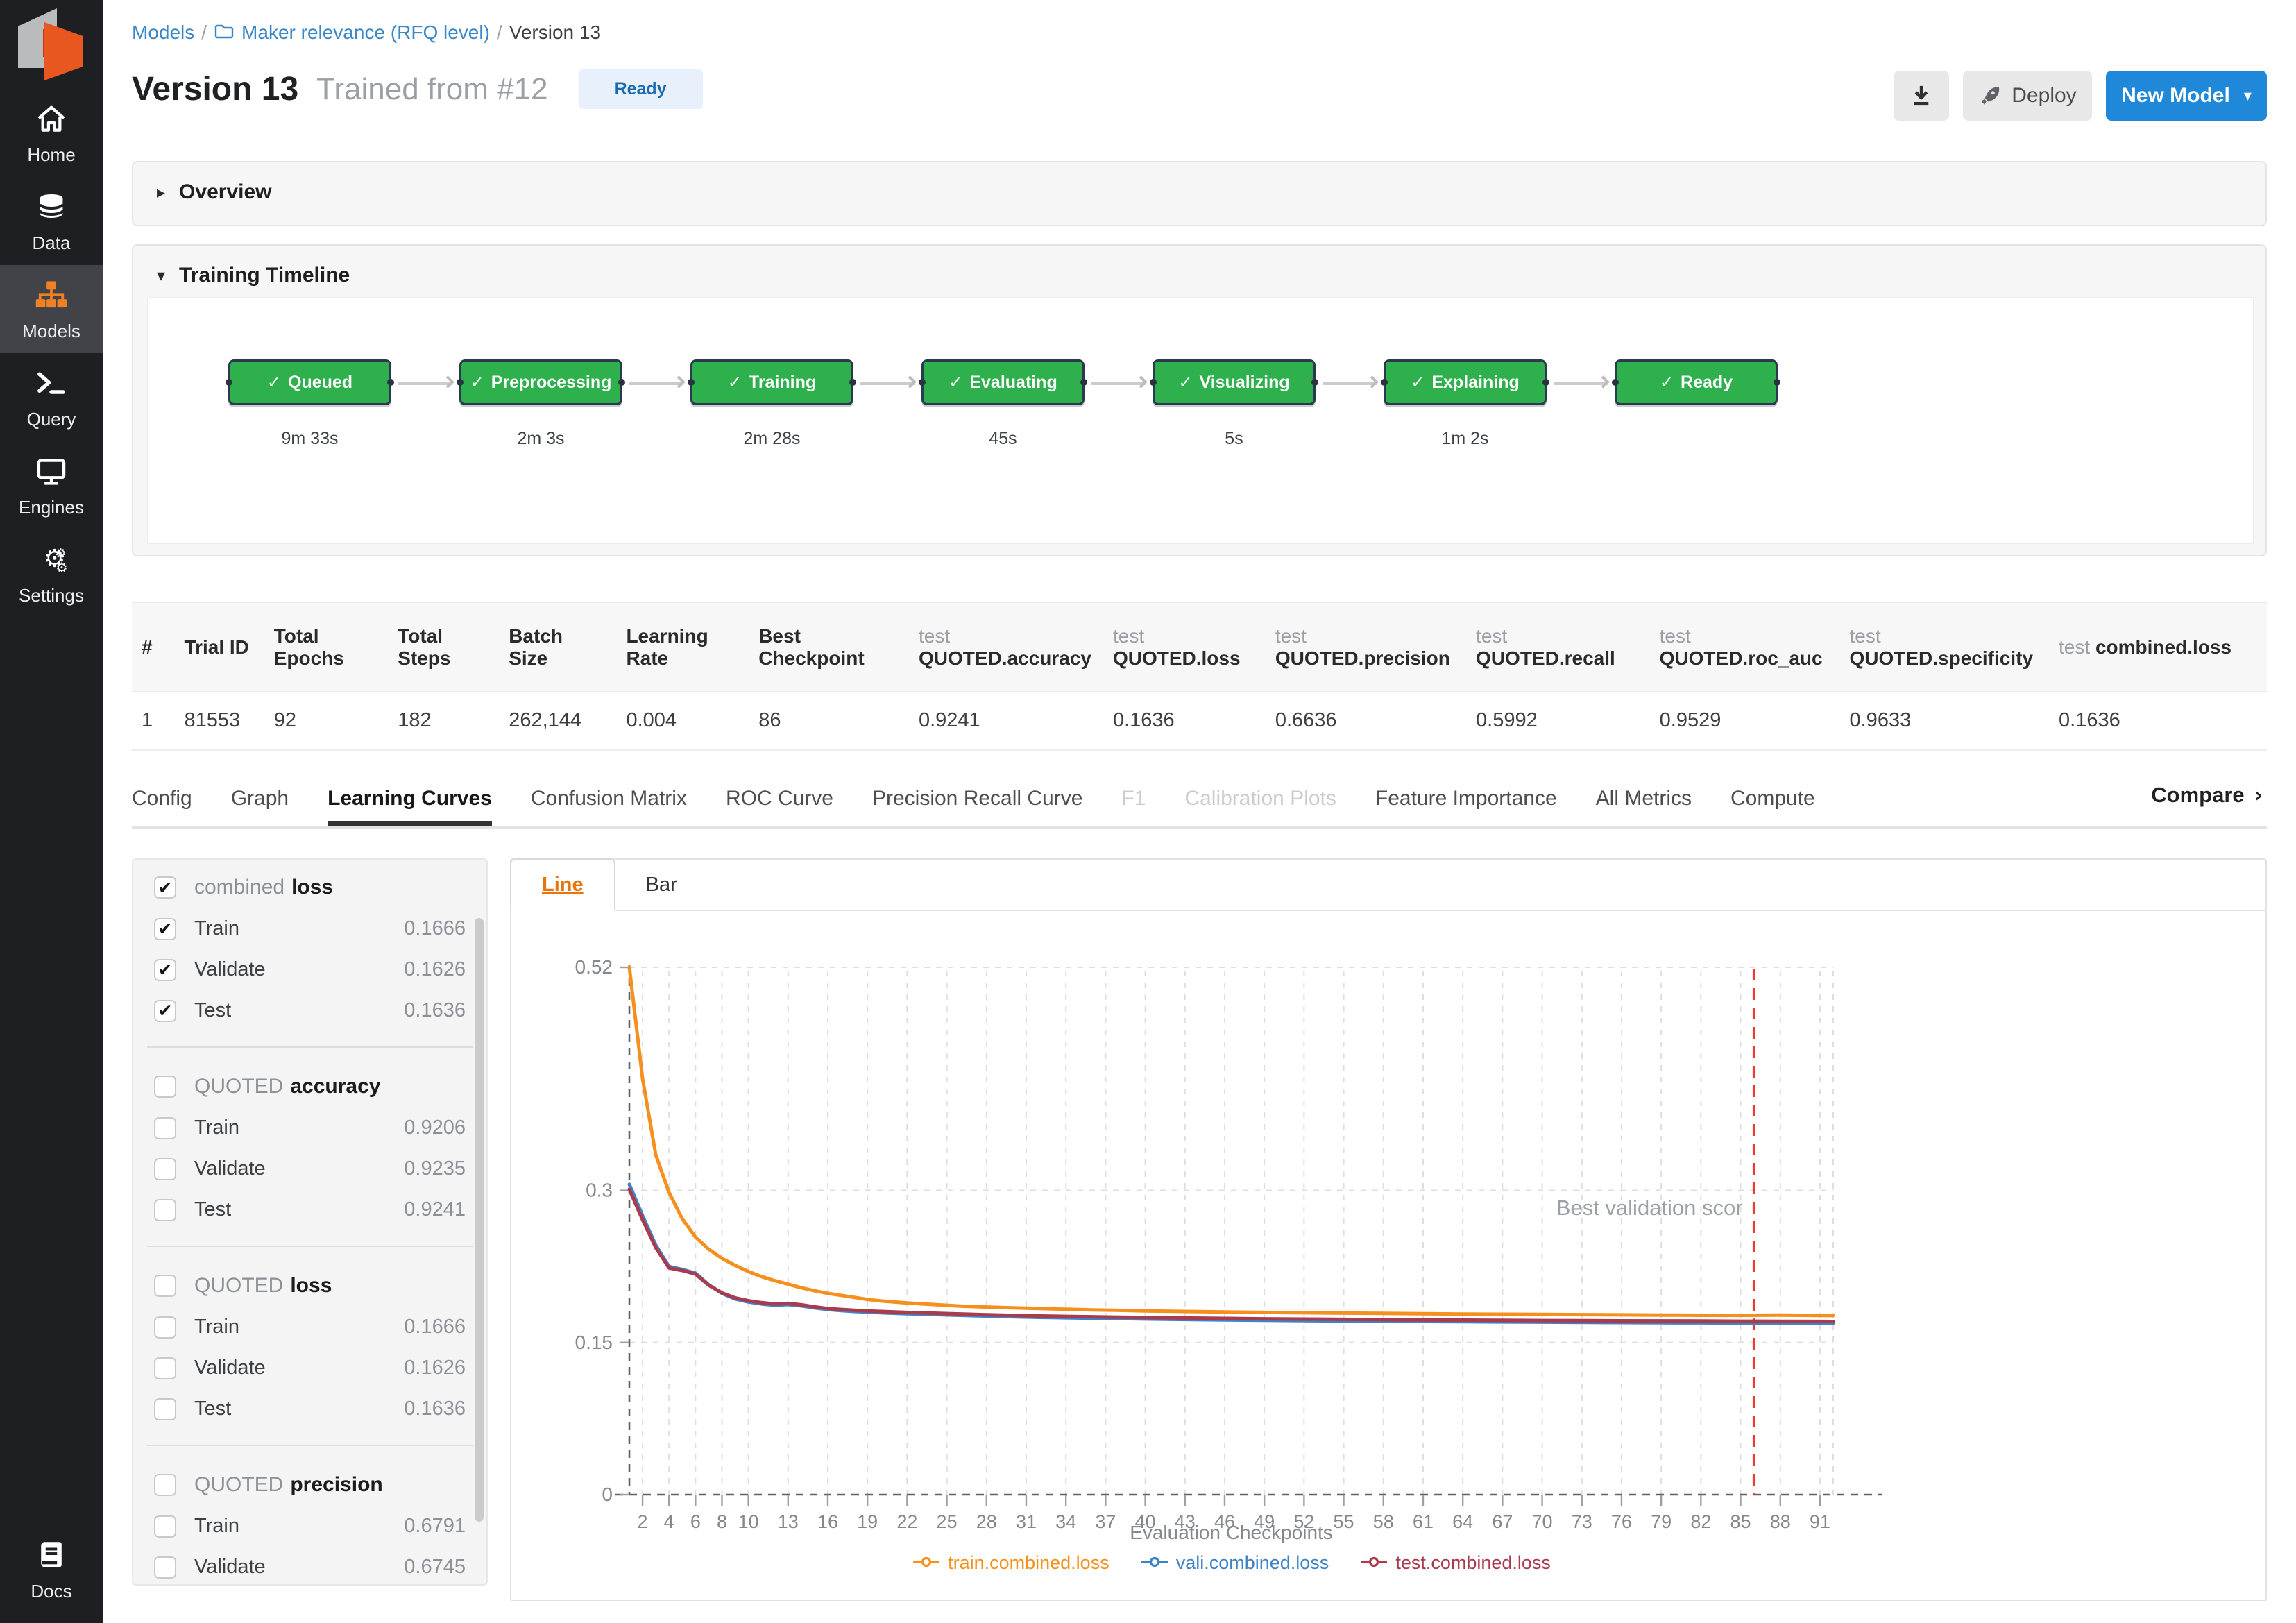 This screenshot has height=1623, width=2296. I want to click on column-header: test combined.loss, so click(2158, 647).